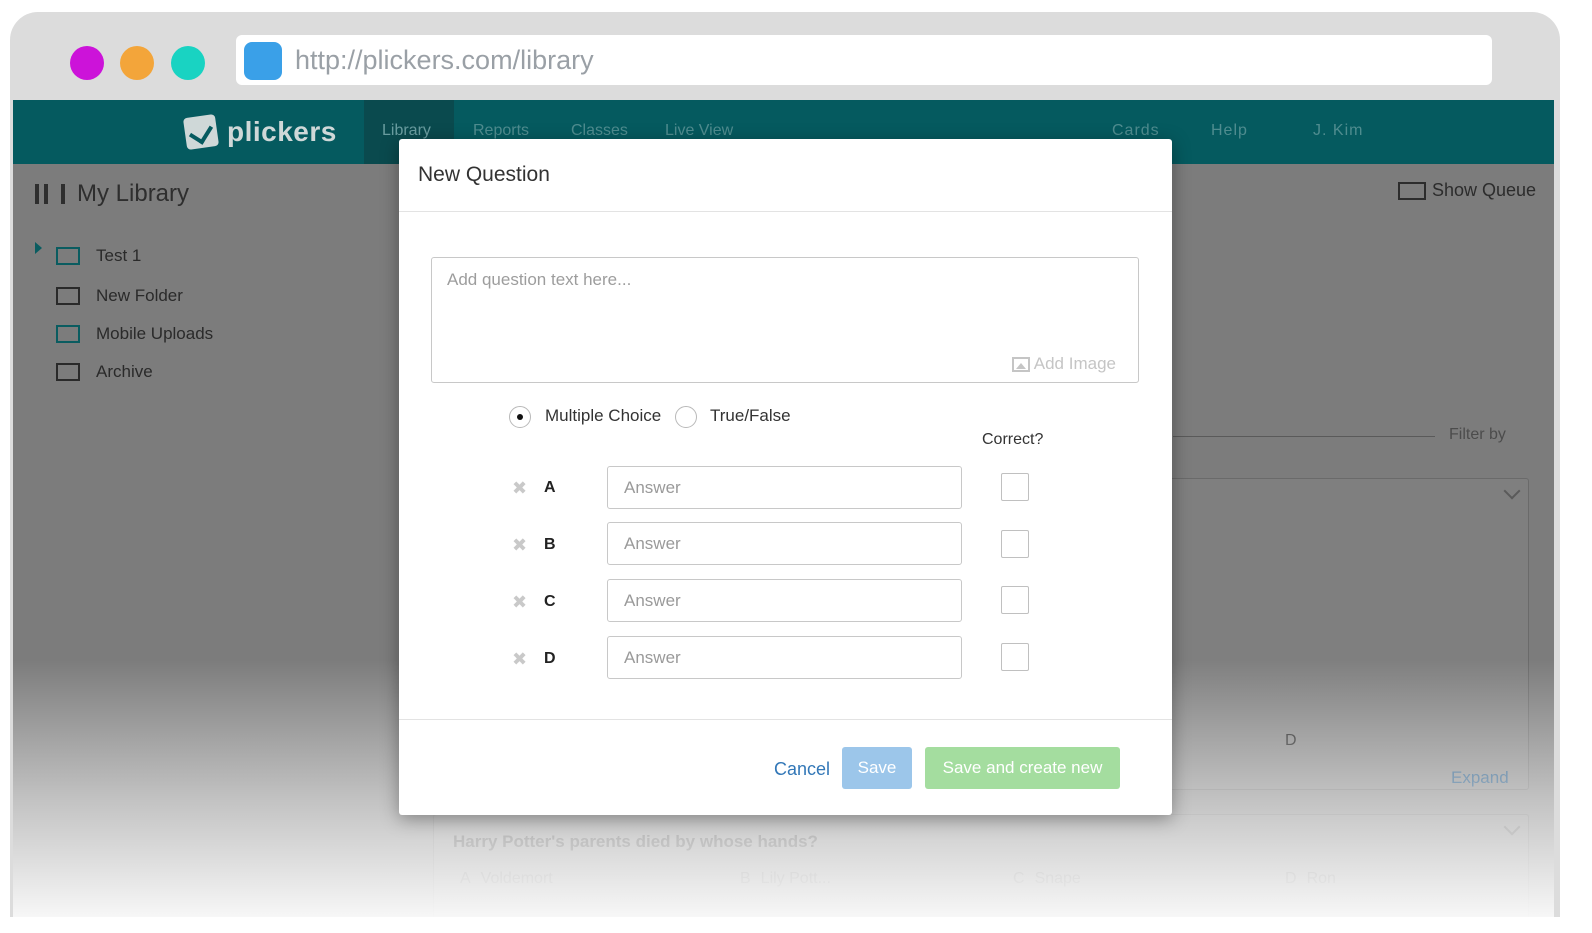 The width and height of the screenshot is (1592, 933). What do you see at coordinates (50, 194) in the screenshot?
I see `library-icon` at bounding box center [50, 194].